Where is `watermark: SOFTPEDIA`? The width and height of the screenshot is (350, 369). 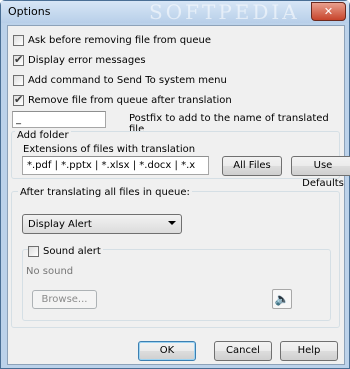
watermark: SOFTPEDIA is located at coordinates (224, 12).